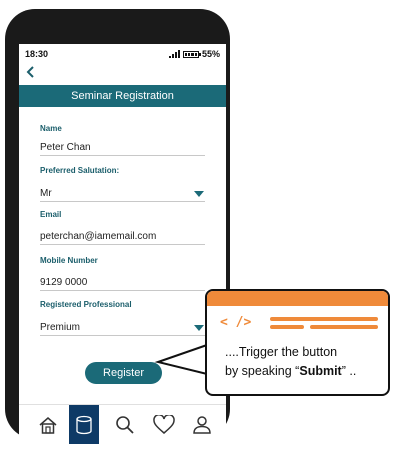 Image resolution: width=396 pixels, height=451 pixels. What do you see at coordinates (122, 194) in the screenshot?
I see `salutation-select: Mr` at bounding box center [122, 194].